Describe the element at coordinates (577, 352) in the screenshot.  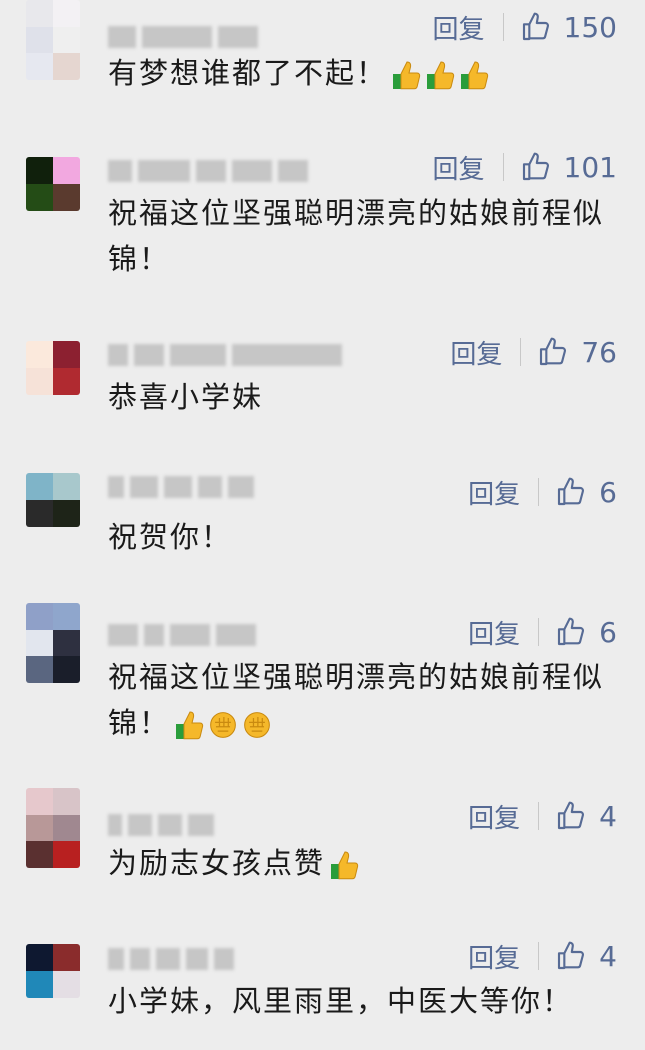
I see `like-button: 76` at that location.